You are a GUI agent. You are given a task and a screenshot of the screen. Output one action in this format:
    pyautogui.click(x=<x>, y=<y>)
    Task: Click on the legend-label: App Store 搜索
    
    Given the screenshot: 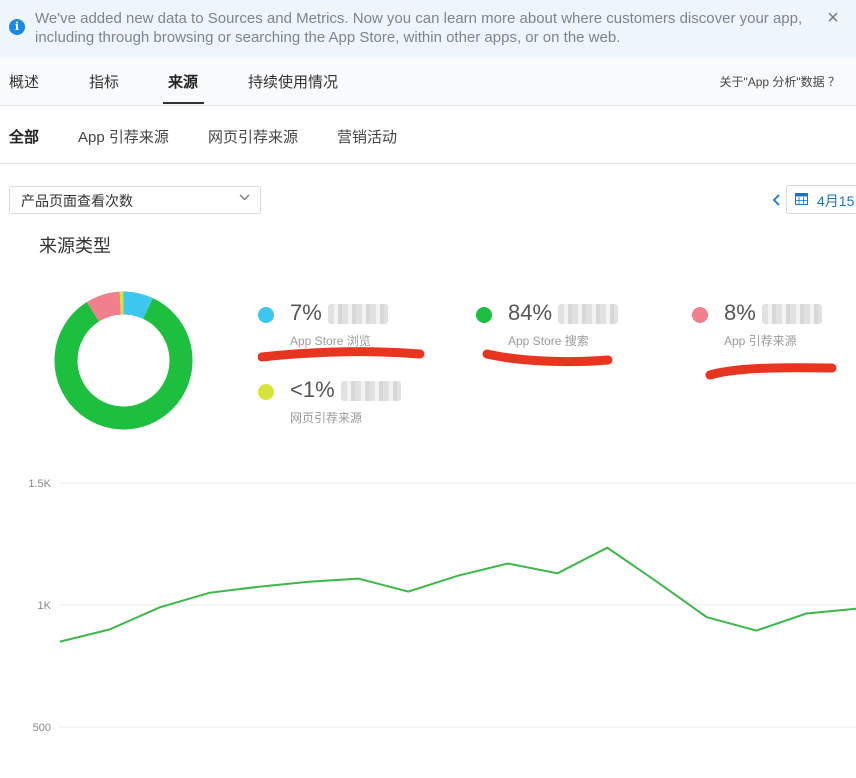 What is the action you would take?
    pyautogui.click(x=548, y=341)
    